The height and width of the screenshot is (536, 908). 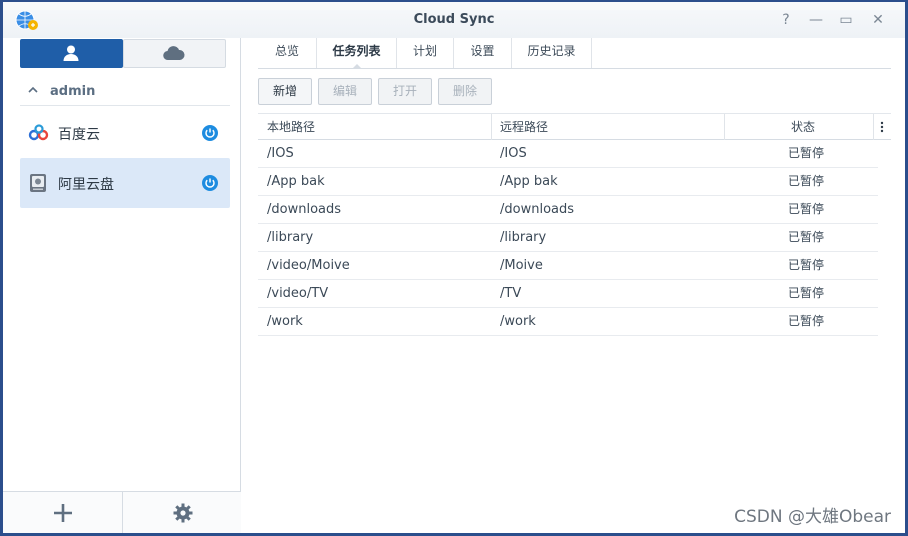 What do you see at coordinates (846, 20) in the screenshot?
I see `maximize-button: ▭` at bounding box center [846, 20].